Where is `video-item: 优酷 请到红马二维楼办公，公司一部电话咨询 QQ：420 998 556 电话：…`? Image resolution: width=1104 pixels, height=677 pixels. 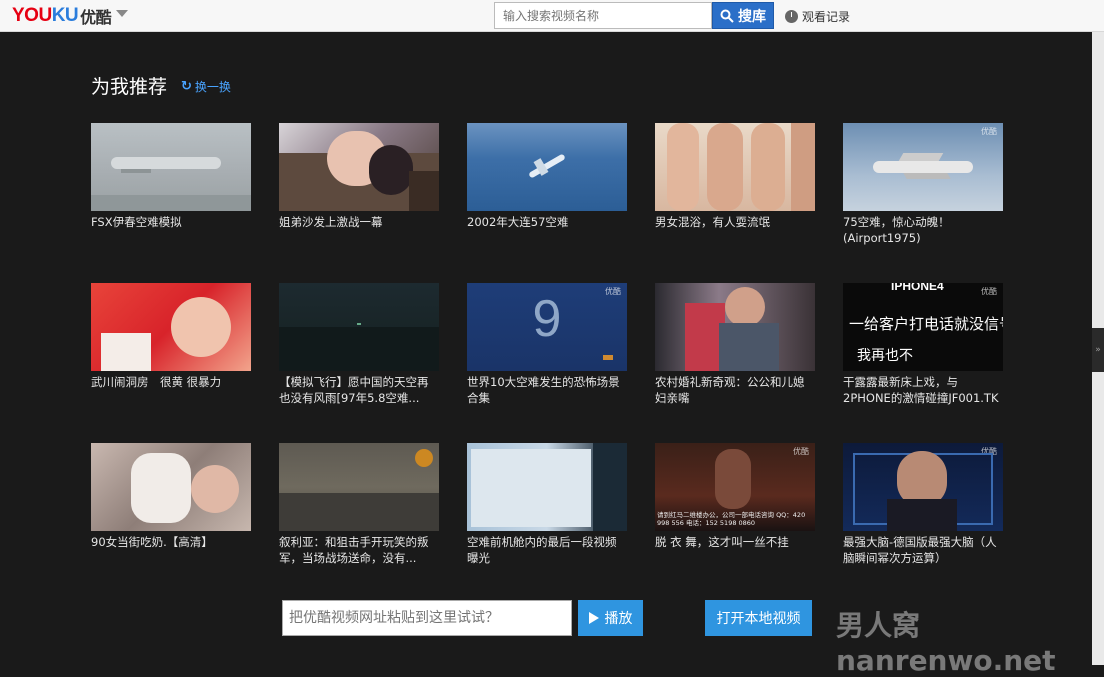
video-item: 优酷 请到红马二维楼办公，公司一部电话咨询 QQ：420 998 556 电话：… is located at coordinates (735, 496).